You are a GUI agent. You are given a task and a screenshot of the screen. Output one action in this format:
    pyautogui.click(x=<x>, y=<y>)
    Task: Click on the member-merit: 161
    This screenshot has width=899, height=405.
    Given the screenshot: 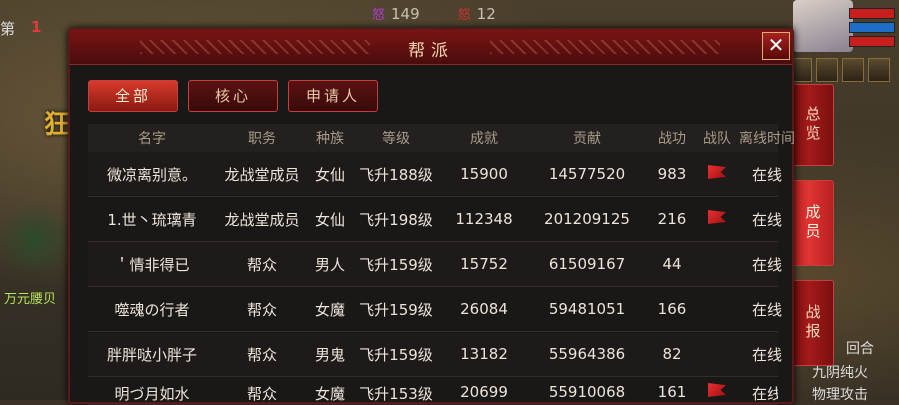 What is the action you would take?
    pyautogui.click(x=672, y=392)
    